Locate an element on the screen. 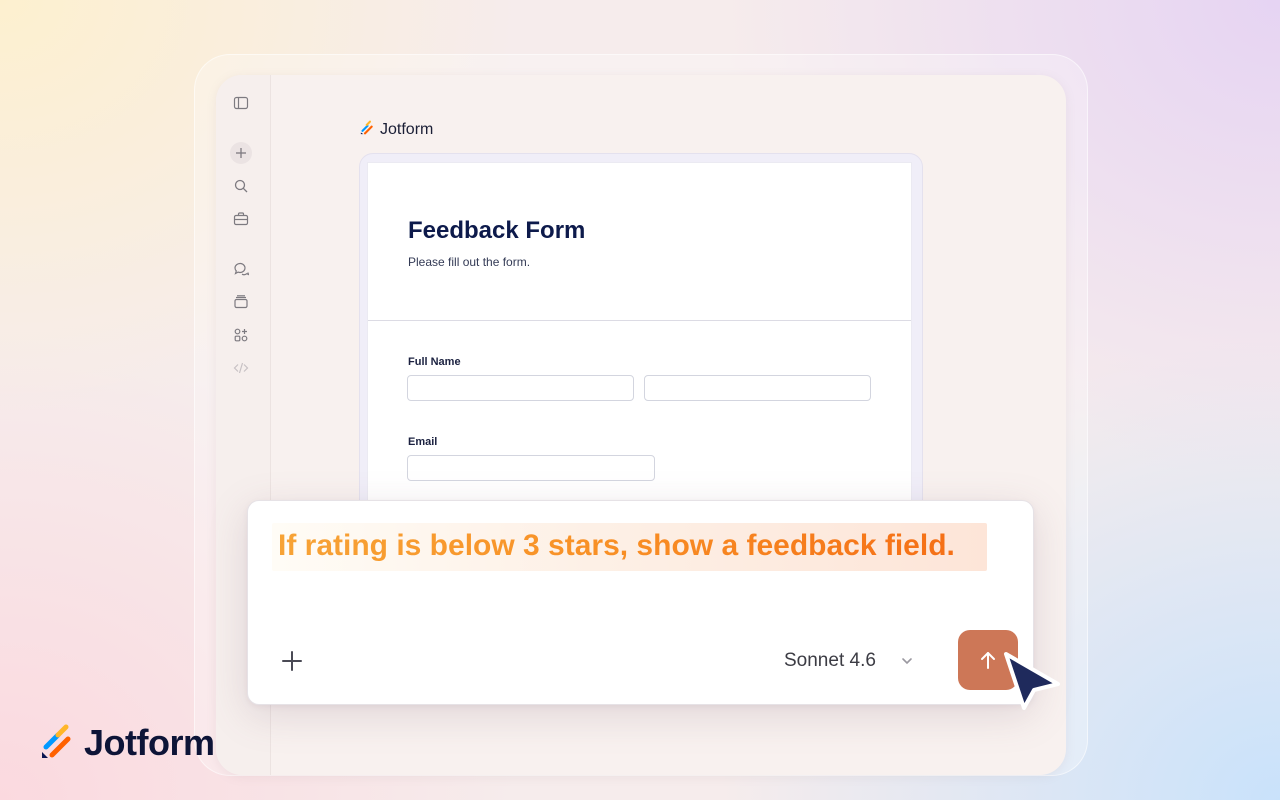 The width and height of the screenshot is (1280, 800). mouse-cursor-icon is located at coordinates (1032, 680).